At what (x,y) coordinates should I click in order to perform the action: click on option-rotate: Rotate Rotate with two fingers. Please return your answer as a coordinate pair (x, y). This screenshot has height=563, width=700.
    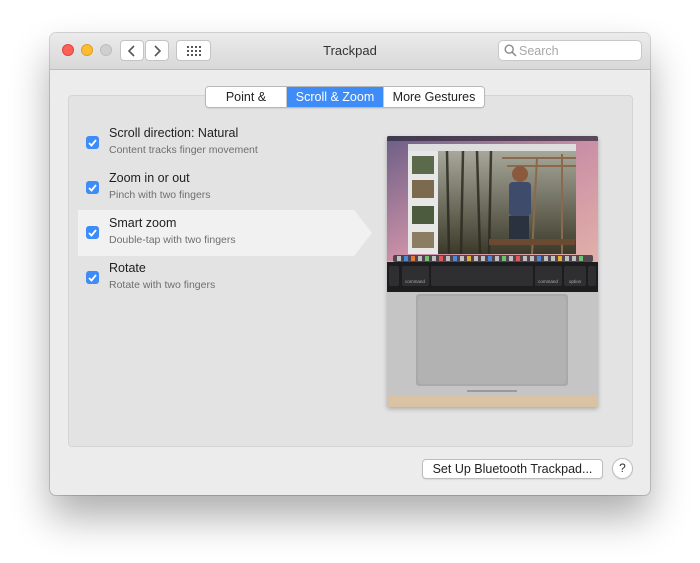
    Looking at the image, I should click on (216, 277).